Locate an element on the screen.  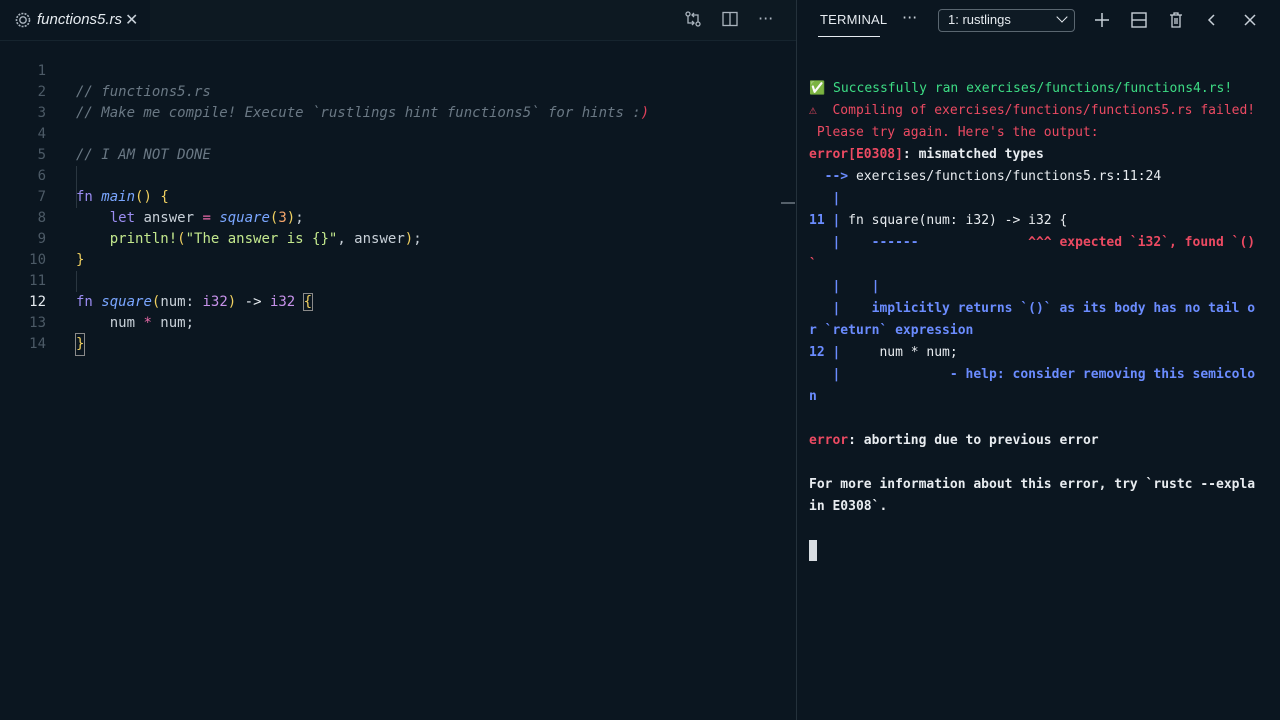
scrollbar-marker is located at coordinates (788, 203).